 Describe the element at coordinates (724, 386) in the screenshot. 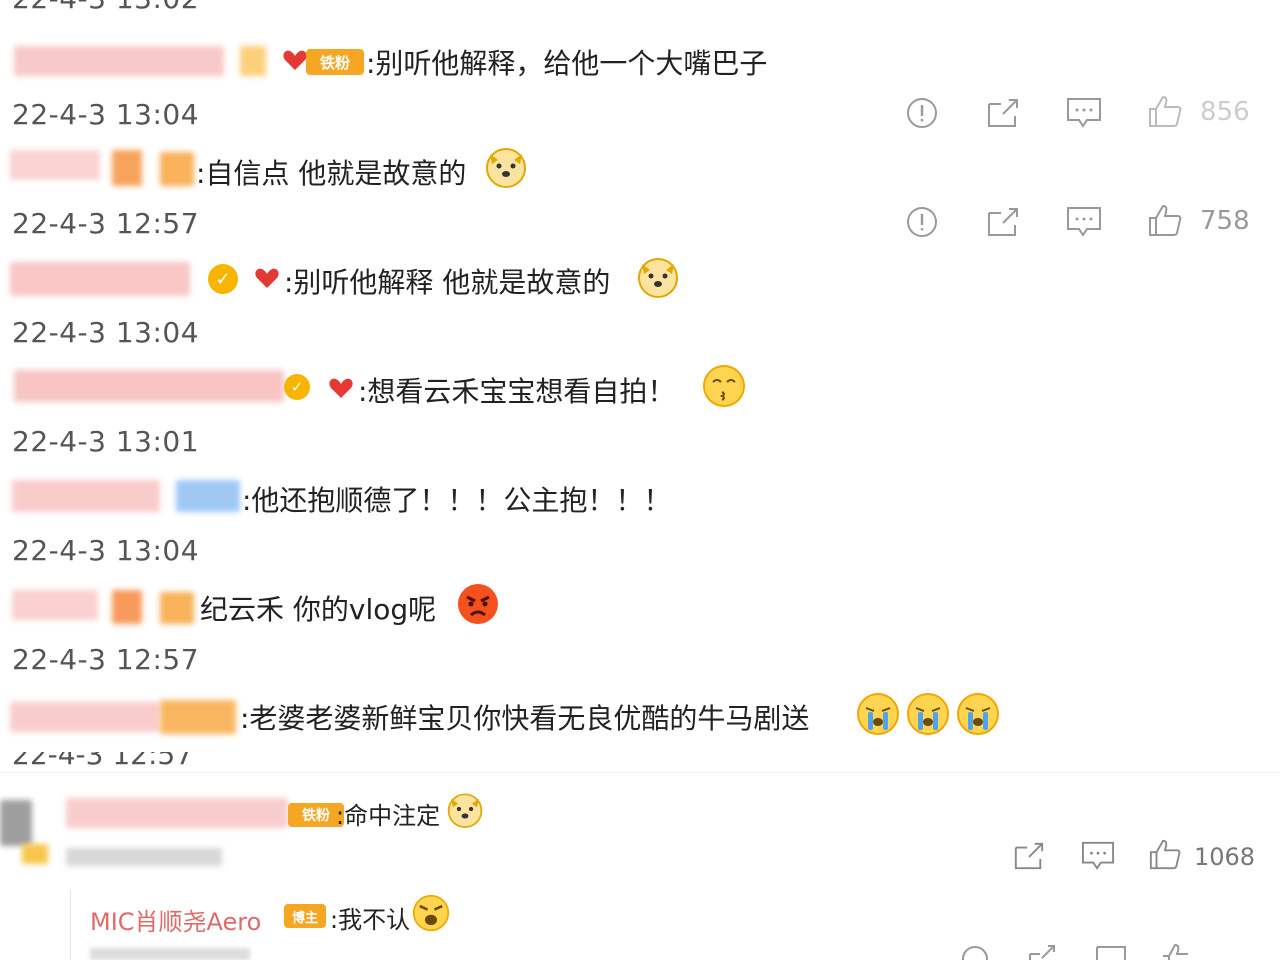

I see `kiss-emoji-icon` at that location.